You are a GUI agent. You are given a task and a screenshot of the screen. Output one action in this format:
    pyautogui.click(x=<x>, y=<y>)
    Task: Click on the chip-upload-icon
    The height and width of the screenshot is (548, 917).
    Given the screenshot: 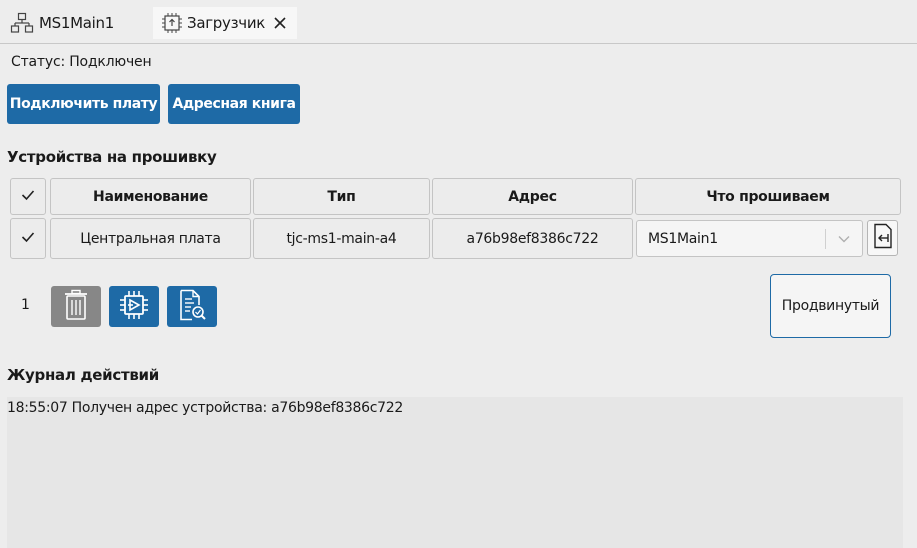 What is the action you would take?
    pyautogui.click(x=172, y=23)
    